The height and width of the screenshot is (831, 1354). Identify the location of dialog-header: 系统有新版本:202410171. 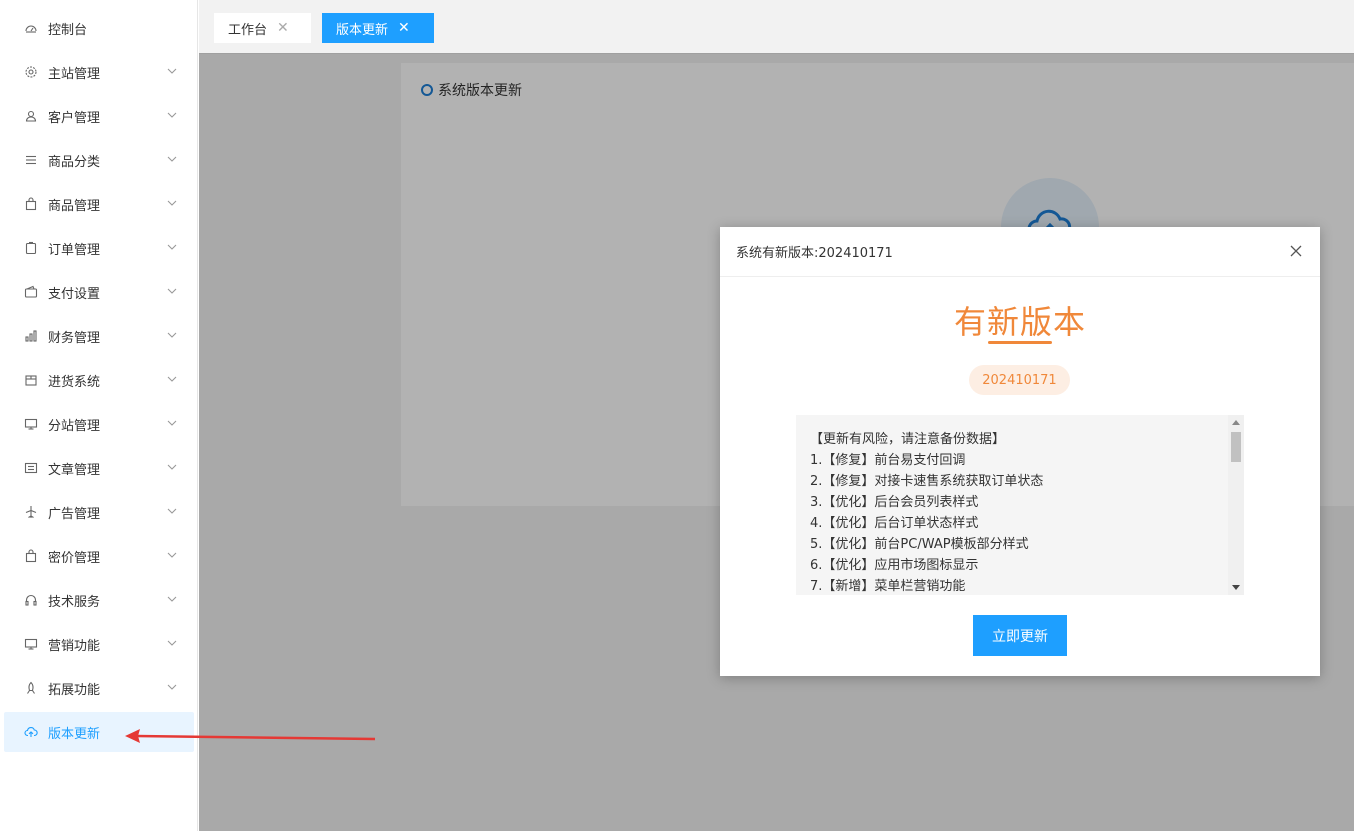
(1020, 252).